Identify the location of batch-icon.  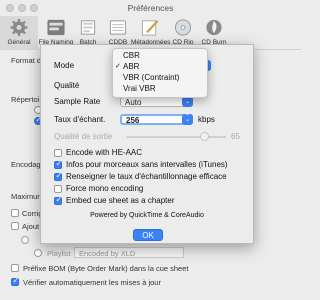
(88, 27).